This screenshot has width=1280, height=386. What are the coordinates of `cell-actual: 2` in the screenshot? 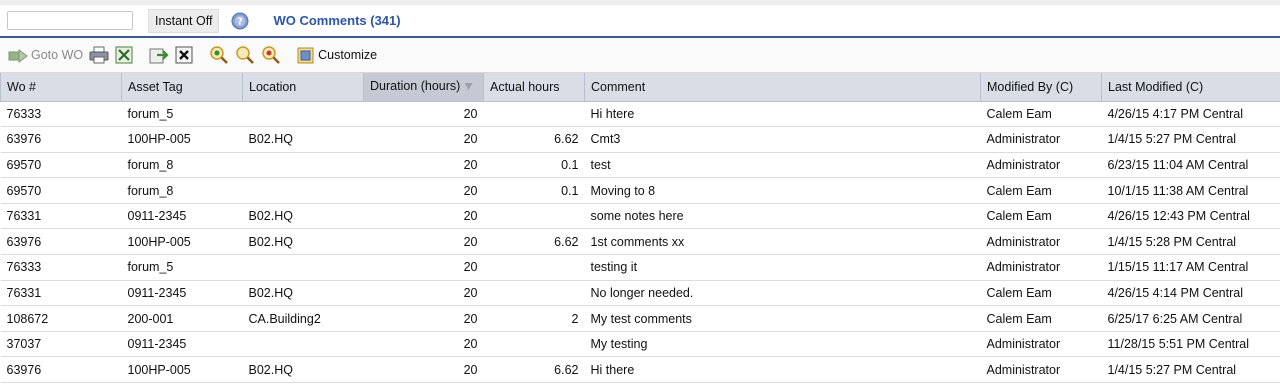 It's located at (534, 318).